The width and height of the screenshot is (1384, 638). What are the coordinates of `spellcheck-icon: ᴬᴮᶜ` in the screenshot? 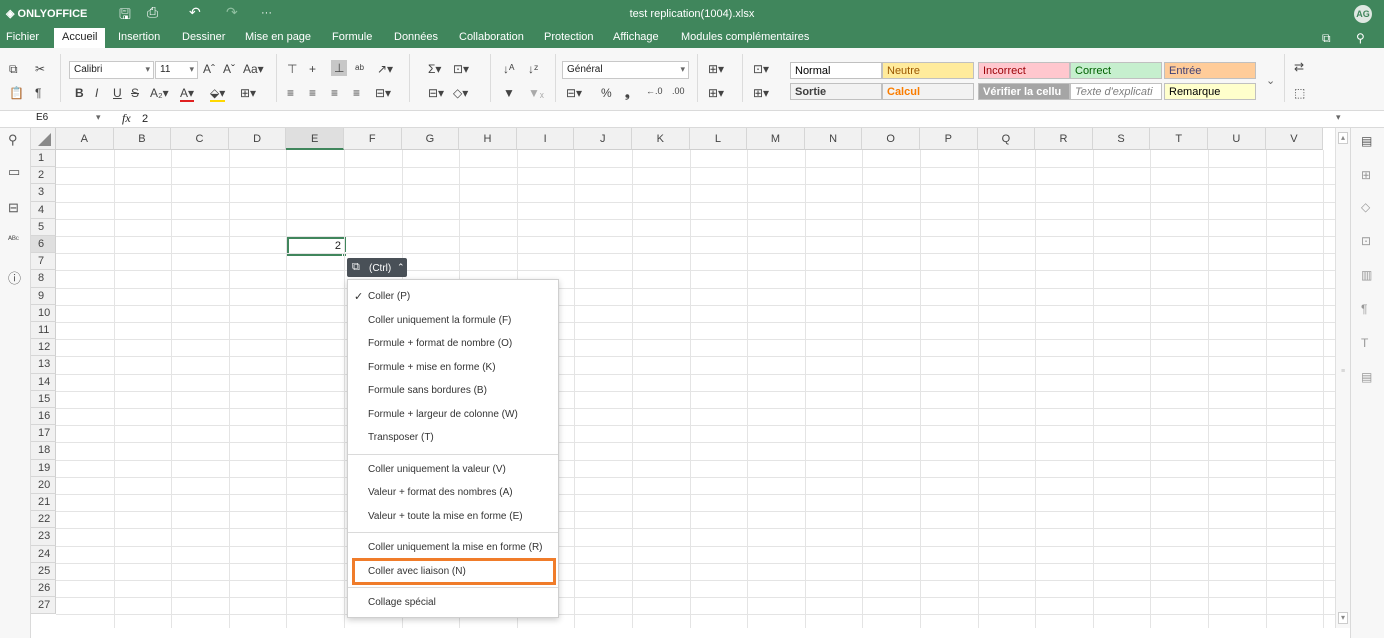 It's located at (13, 239).